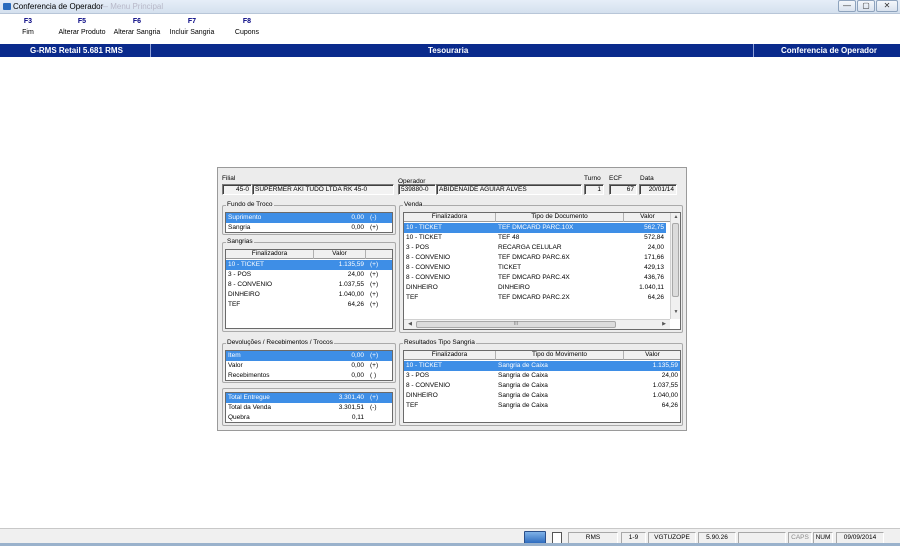 The height and width of the screenshot is (546, 900). I want to click on scroll-down-icon: ▼, so click(676, 312).